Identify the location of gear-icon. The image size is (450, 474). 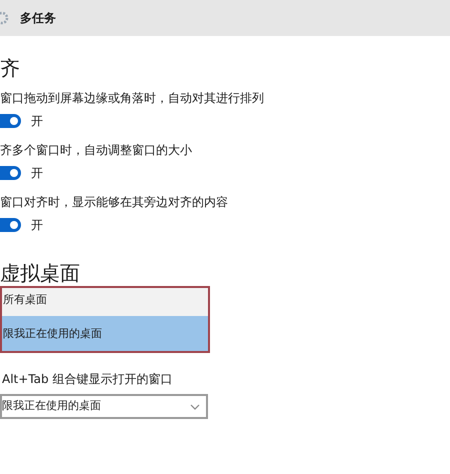
(5, 18).